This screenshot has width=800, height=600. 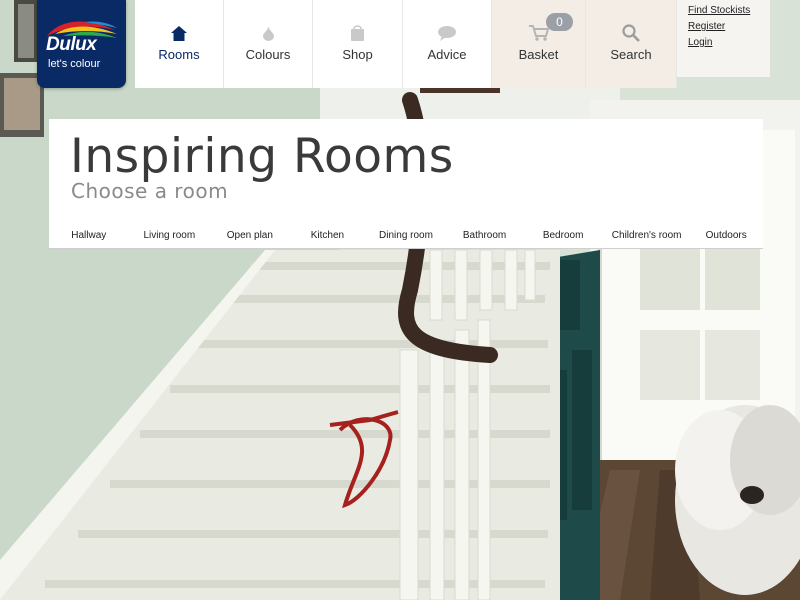 What do you see at coordinates (563, 235) in the screenshot?
I see `room-link-bedroom: Bedroom` at bounding box center [563, 235].